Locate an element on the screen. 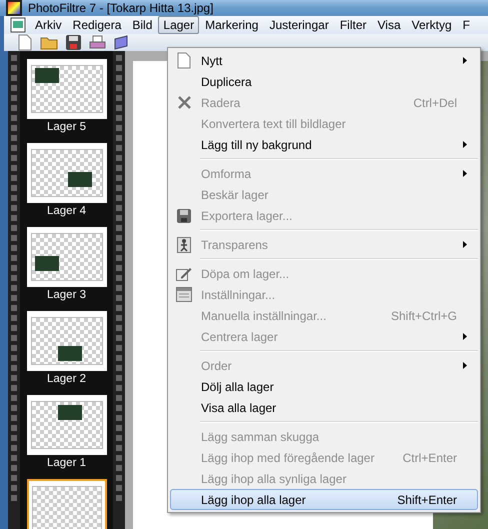  menu-title: Verktyg is located at coordinates (431, 25).